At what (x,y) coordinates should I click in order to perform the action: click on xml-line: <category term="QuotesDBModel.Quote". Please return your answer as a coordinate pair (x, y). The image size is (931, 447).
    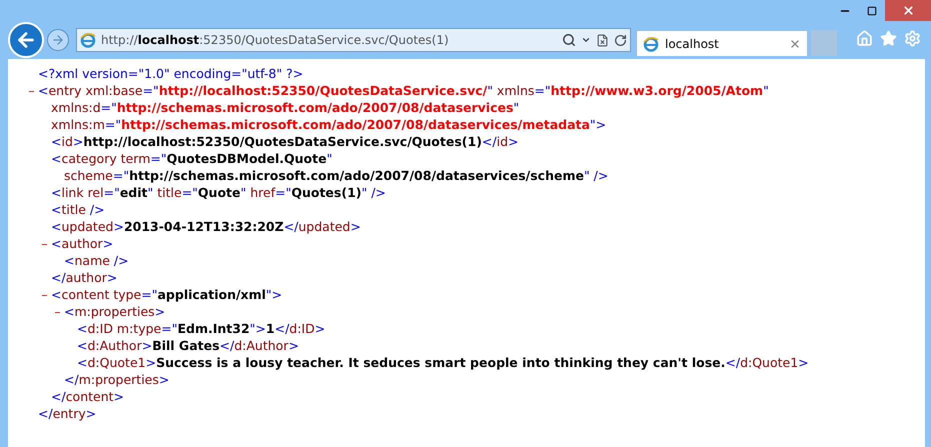
    Looking at the image, I should click on (191, 158).